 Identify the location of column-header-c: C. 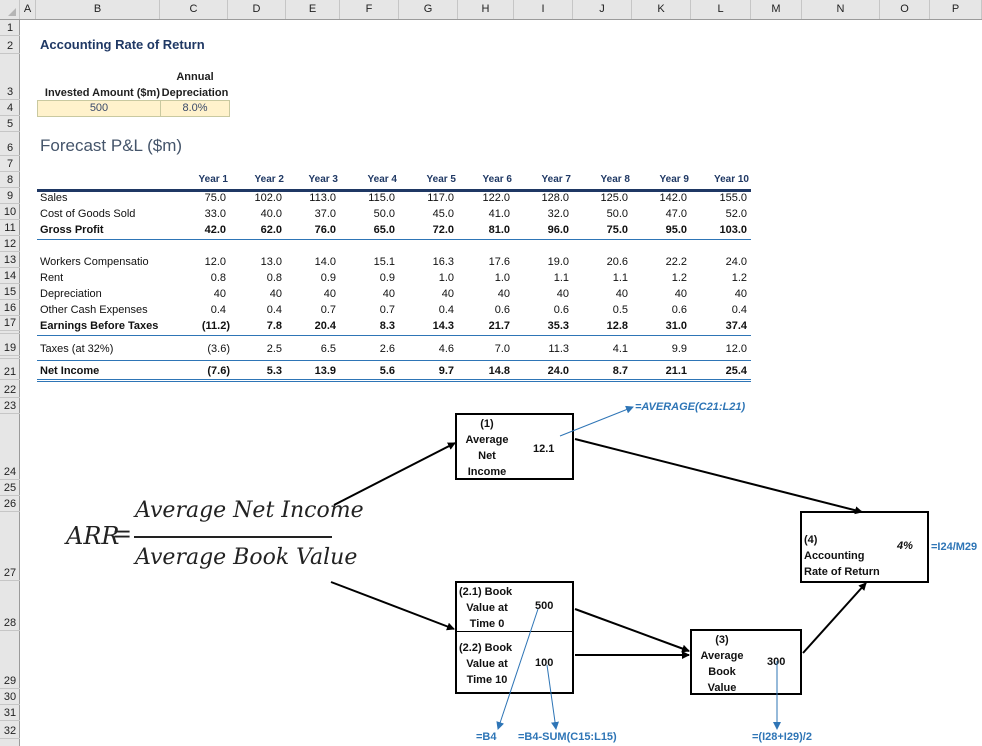
(194, 9).